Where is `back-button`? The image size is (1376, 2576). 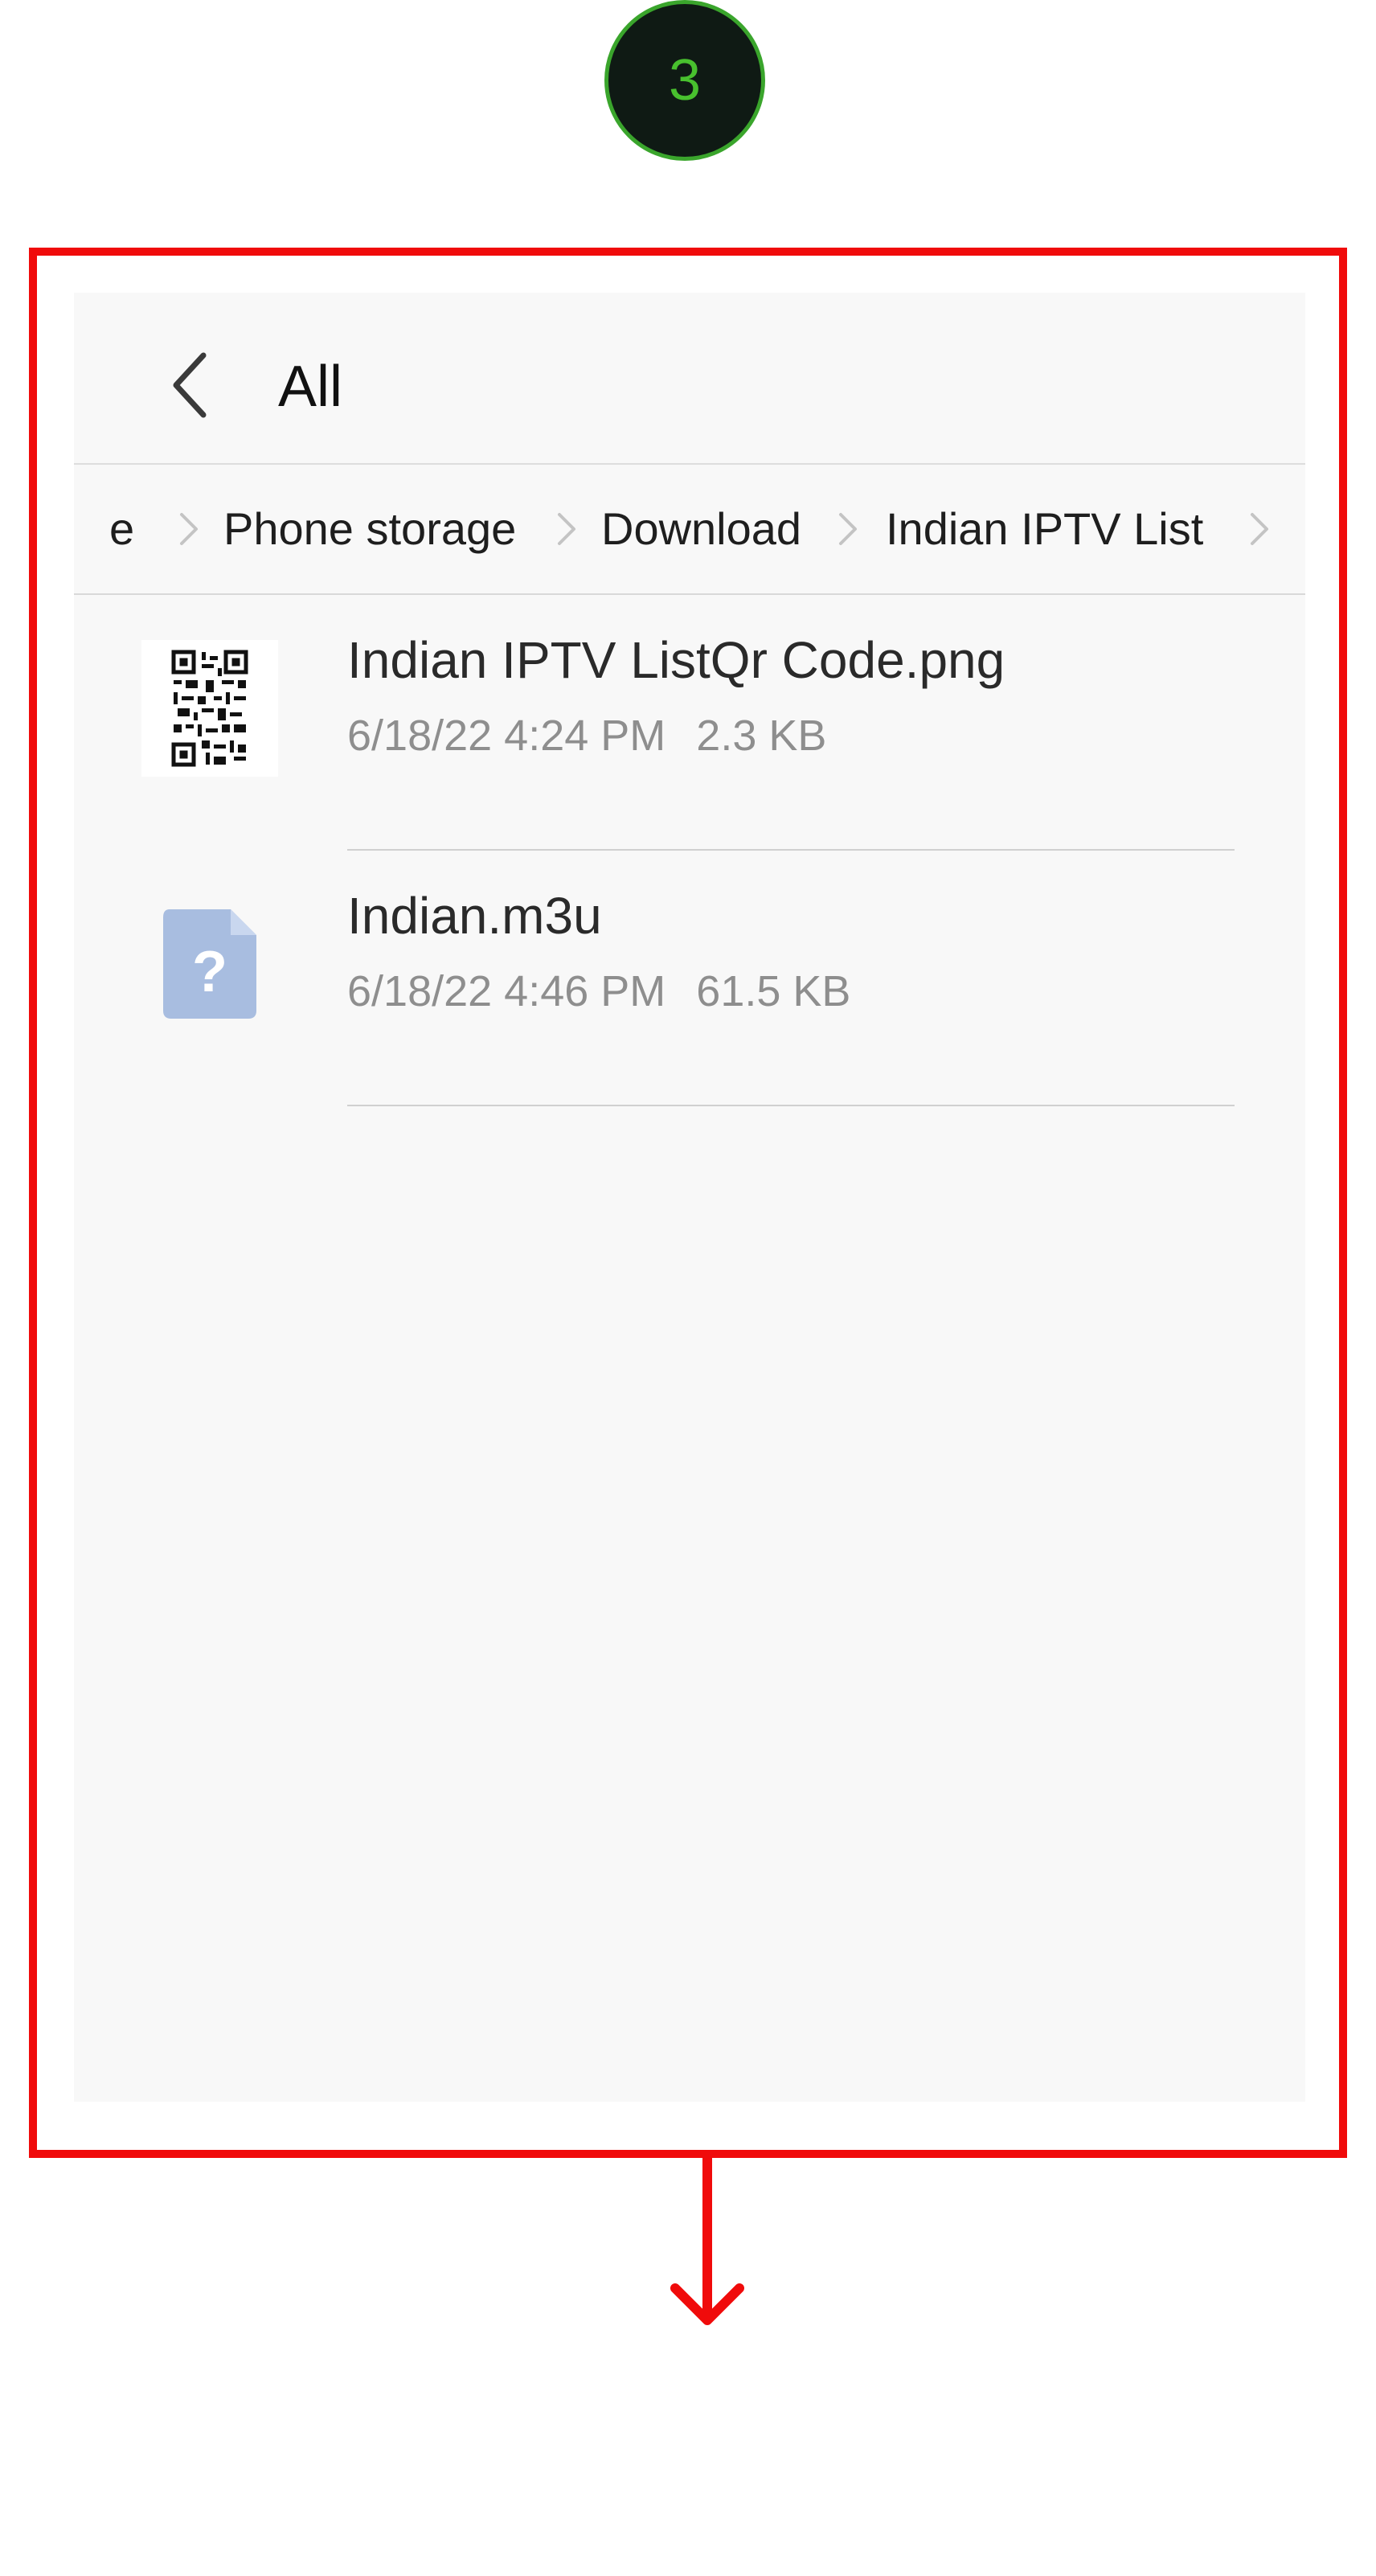
back-button is located at coordinates (190, 385).